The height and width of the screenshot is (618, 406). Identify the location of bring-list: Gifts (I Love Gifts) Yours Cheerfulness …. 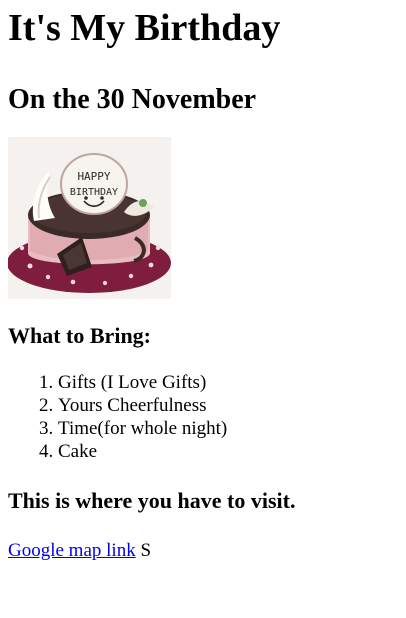
(203, 417).